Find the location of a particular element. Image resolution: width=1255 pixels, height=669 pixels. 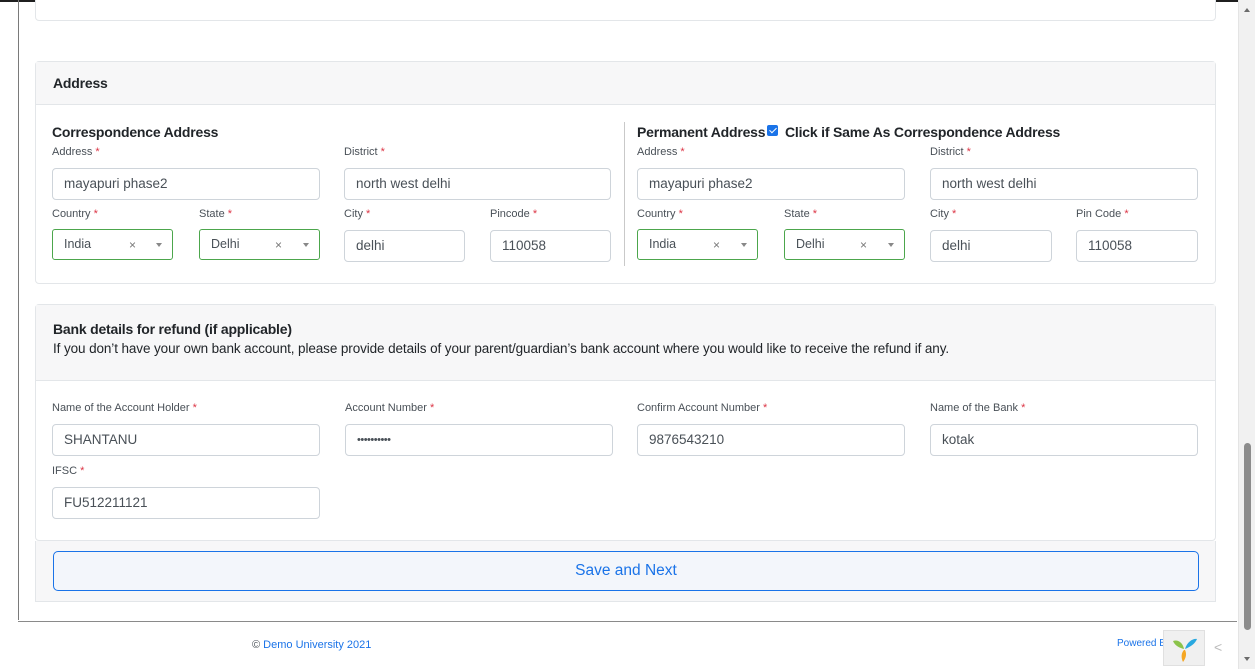

vertical-scrollbar is located at coordinates (1246, 334).